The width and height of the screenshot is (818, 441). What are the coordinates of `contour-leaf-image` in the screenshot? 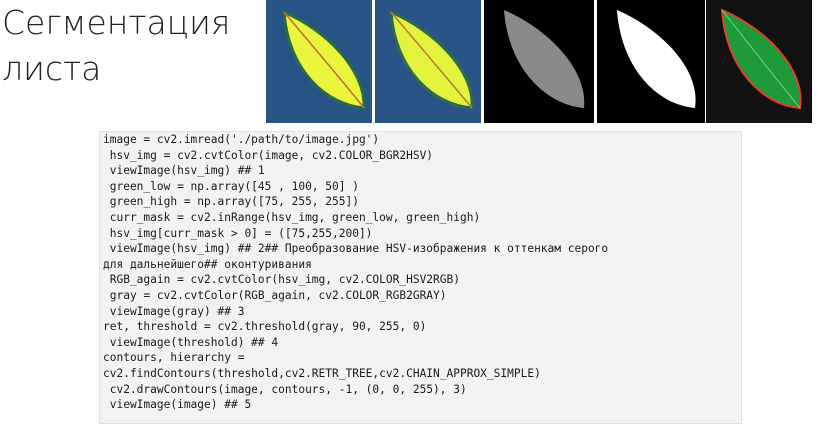 It's located at (759, 61).